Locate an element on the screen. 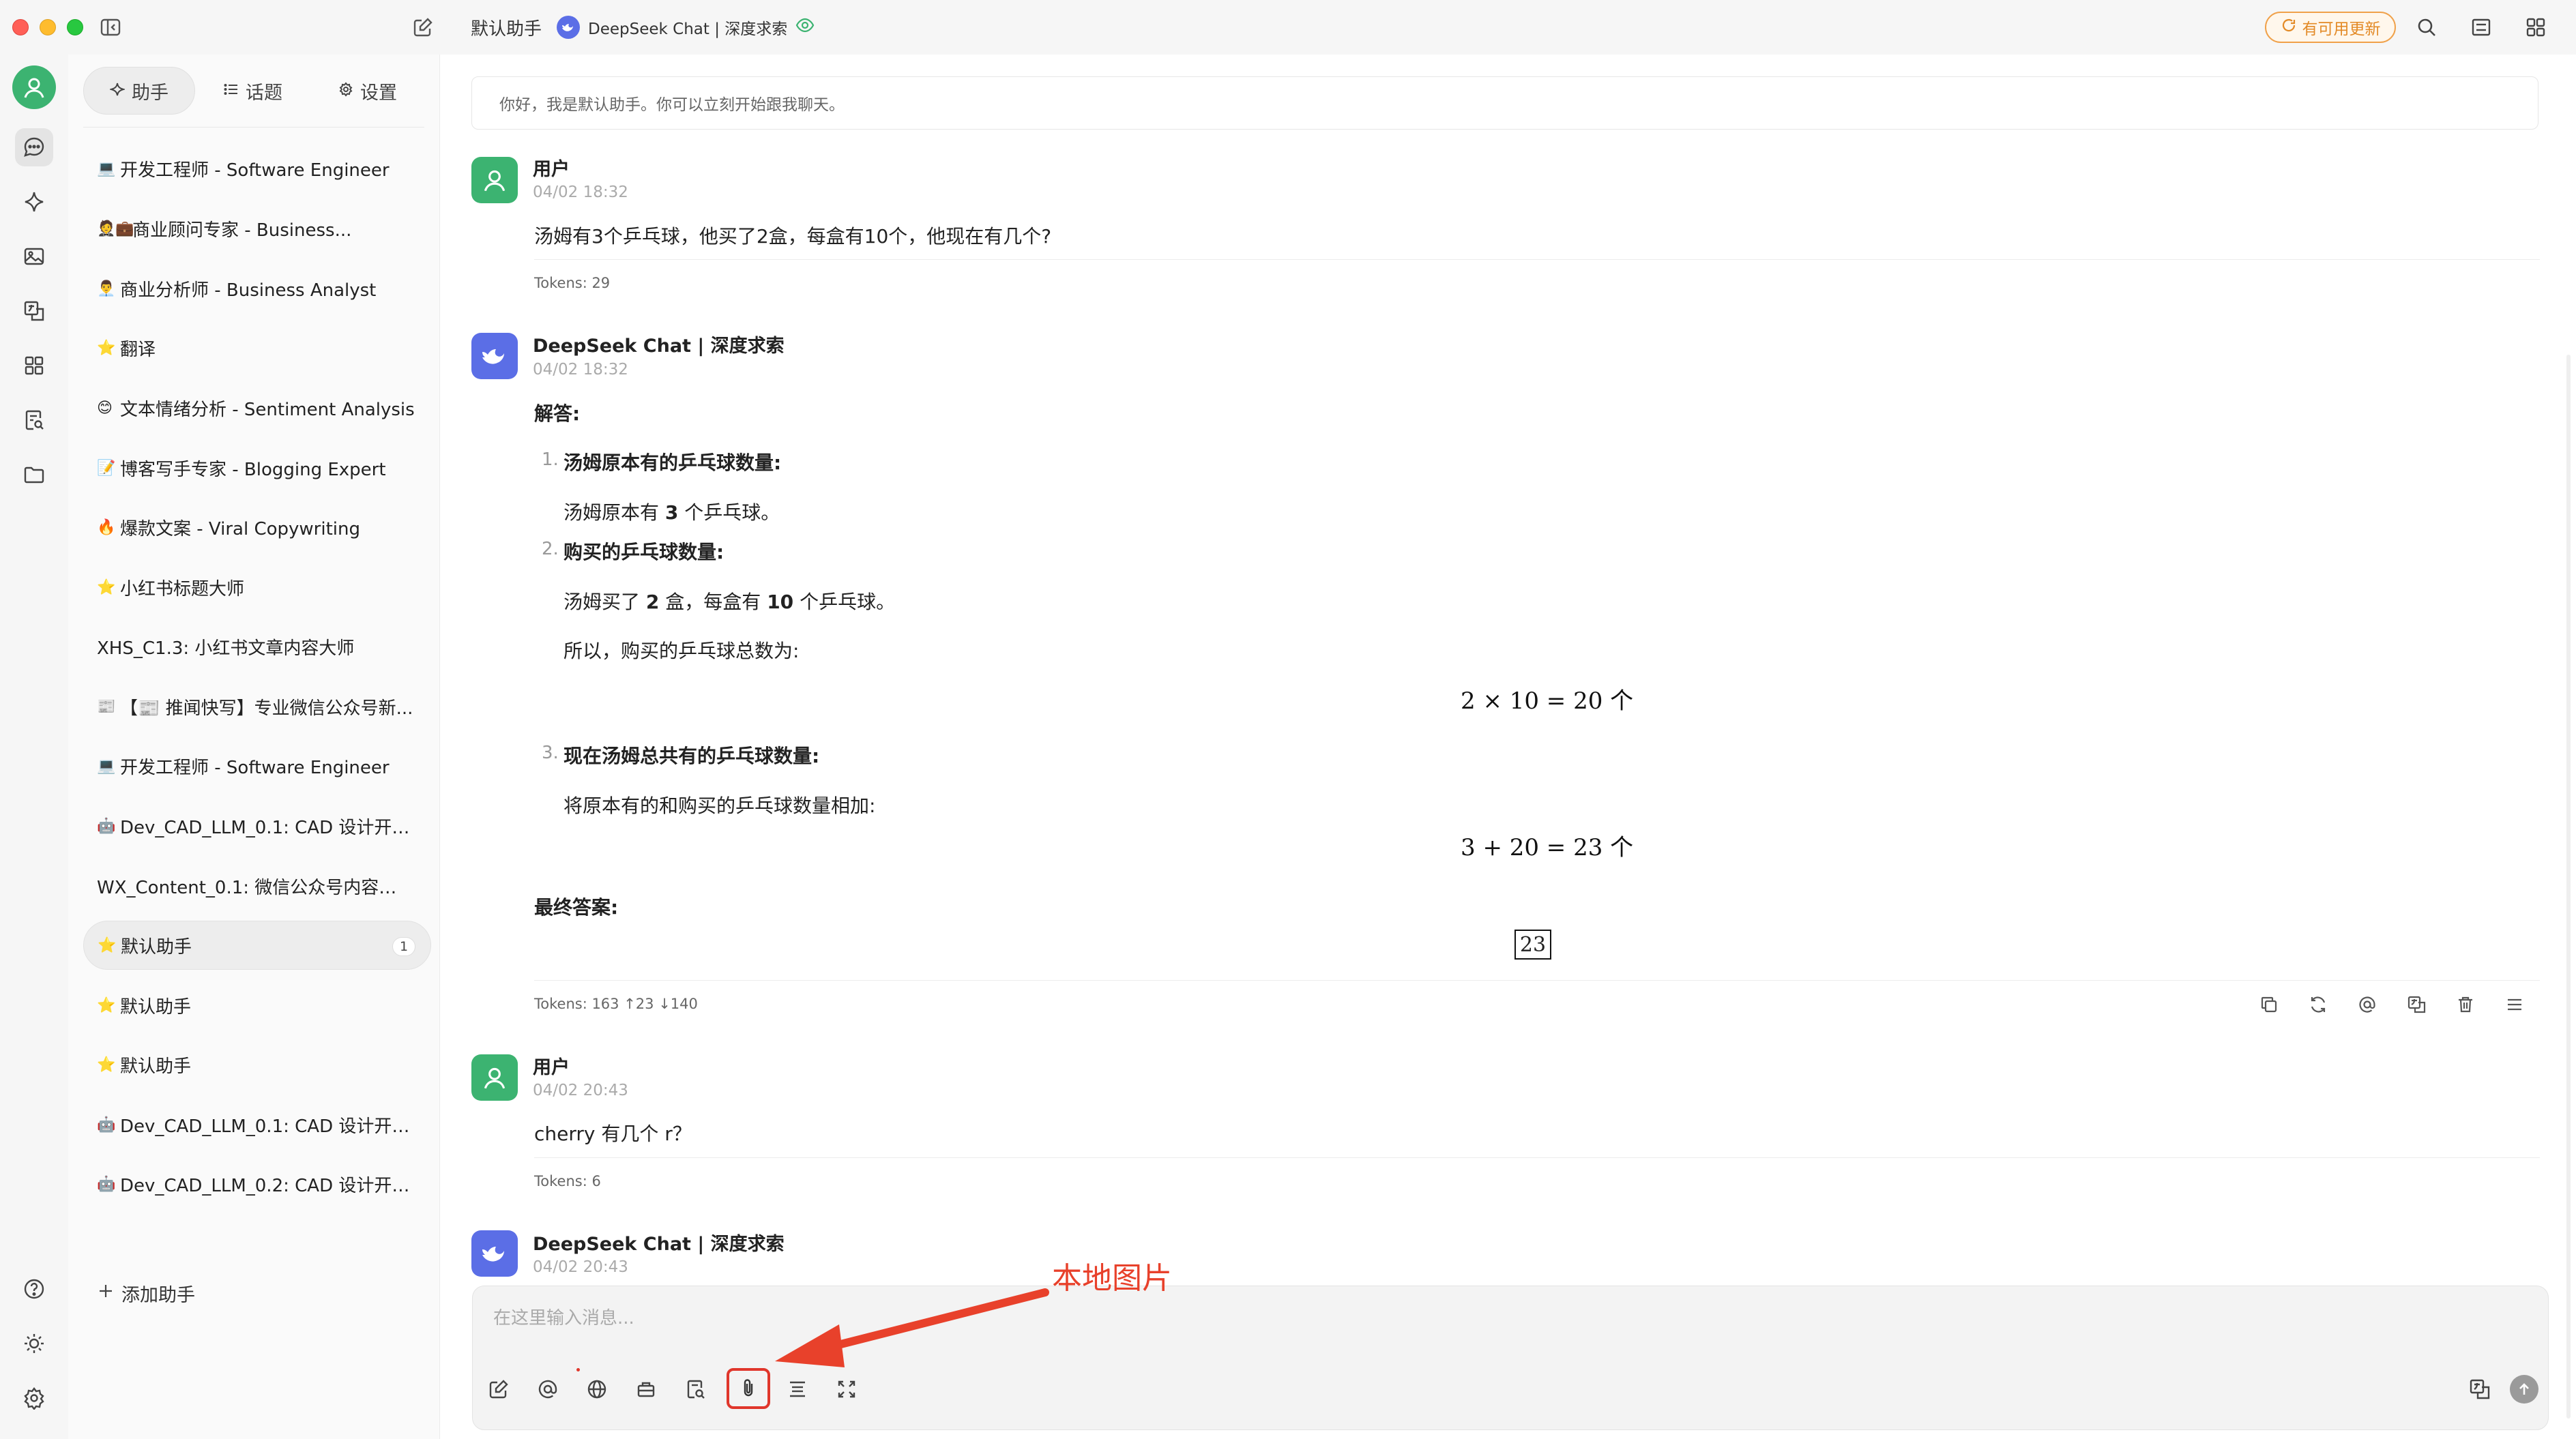 The image size is (2576, 1439). final-answer-heading: 最终答案: is located at coordinates (576, 907).